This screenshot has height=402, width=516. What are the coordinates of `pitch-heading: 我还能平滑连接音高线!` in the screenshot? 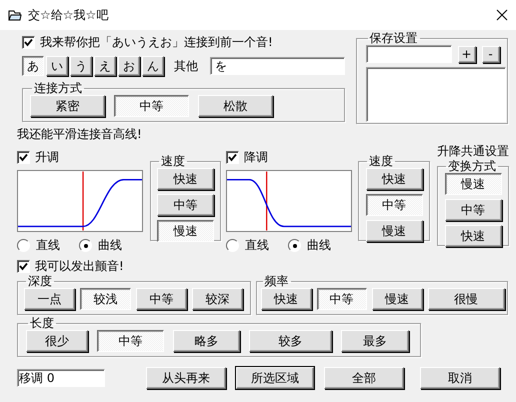 It's located at (80, 134).